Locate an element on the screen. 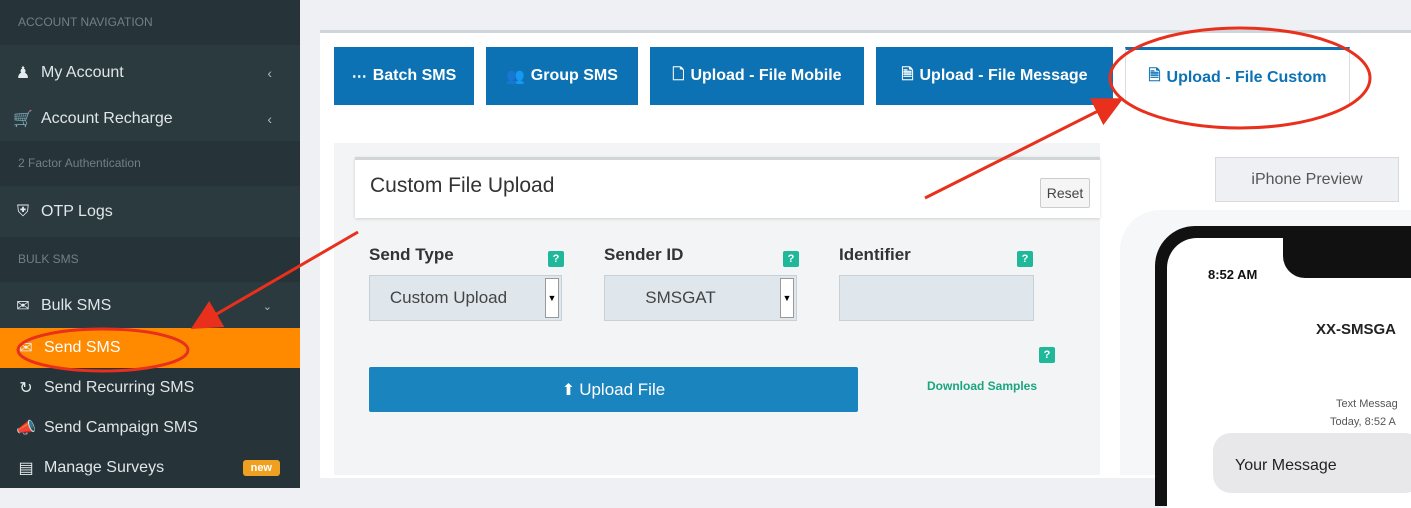 The width and height of the screenshot is (1411, 508). sidebar-item-label: Manage Surveys is located at coordinates (104, 467).